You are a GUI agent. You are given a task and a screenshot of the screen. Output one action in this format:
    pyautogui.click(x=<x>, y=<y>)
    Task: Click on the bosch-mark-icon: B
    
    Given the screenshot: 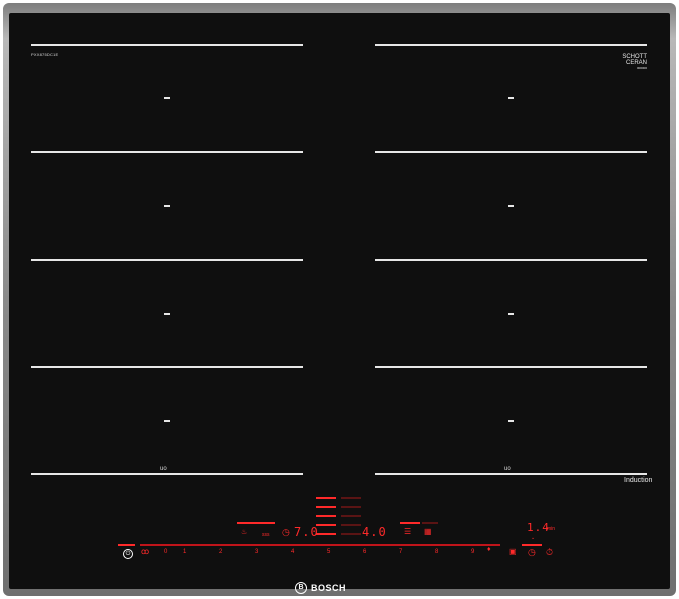 What is the action you would take?
    pyautogui.click(x=301, y=588)
    